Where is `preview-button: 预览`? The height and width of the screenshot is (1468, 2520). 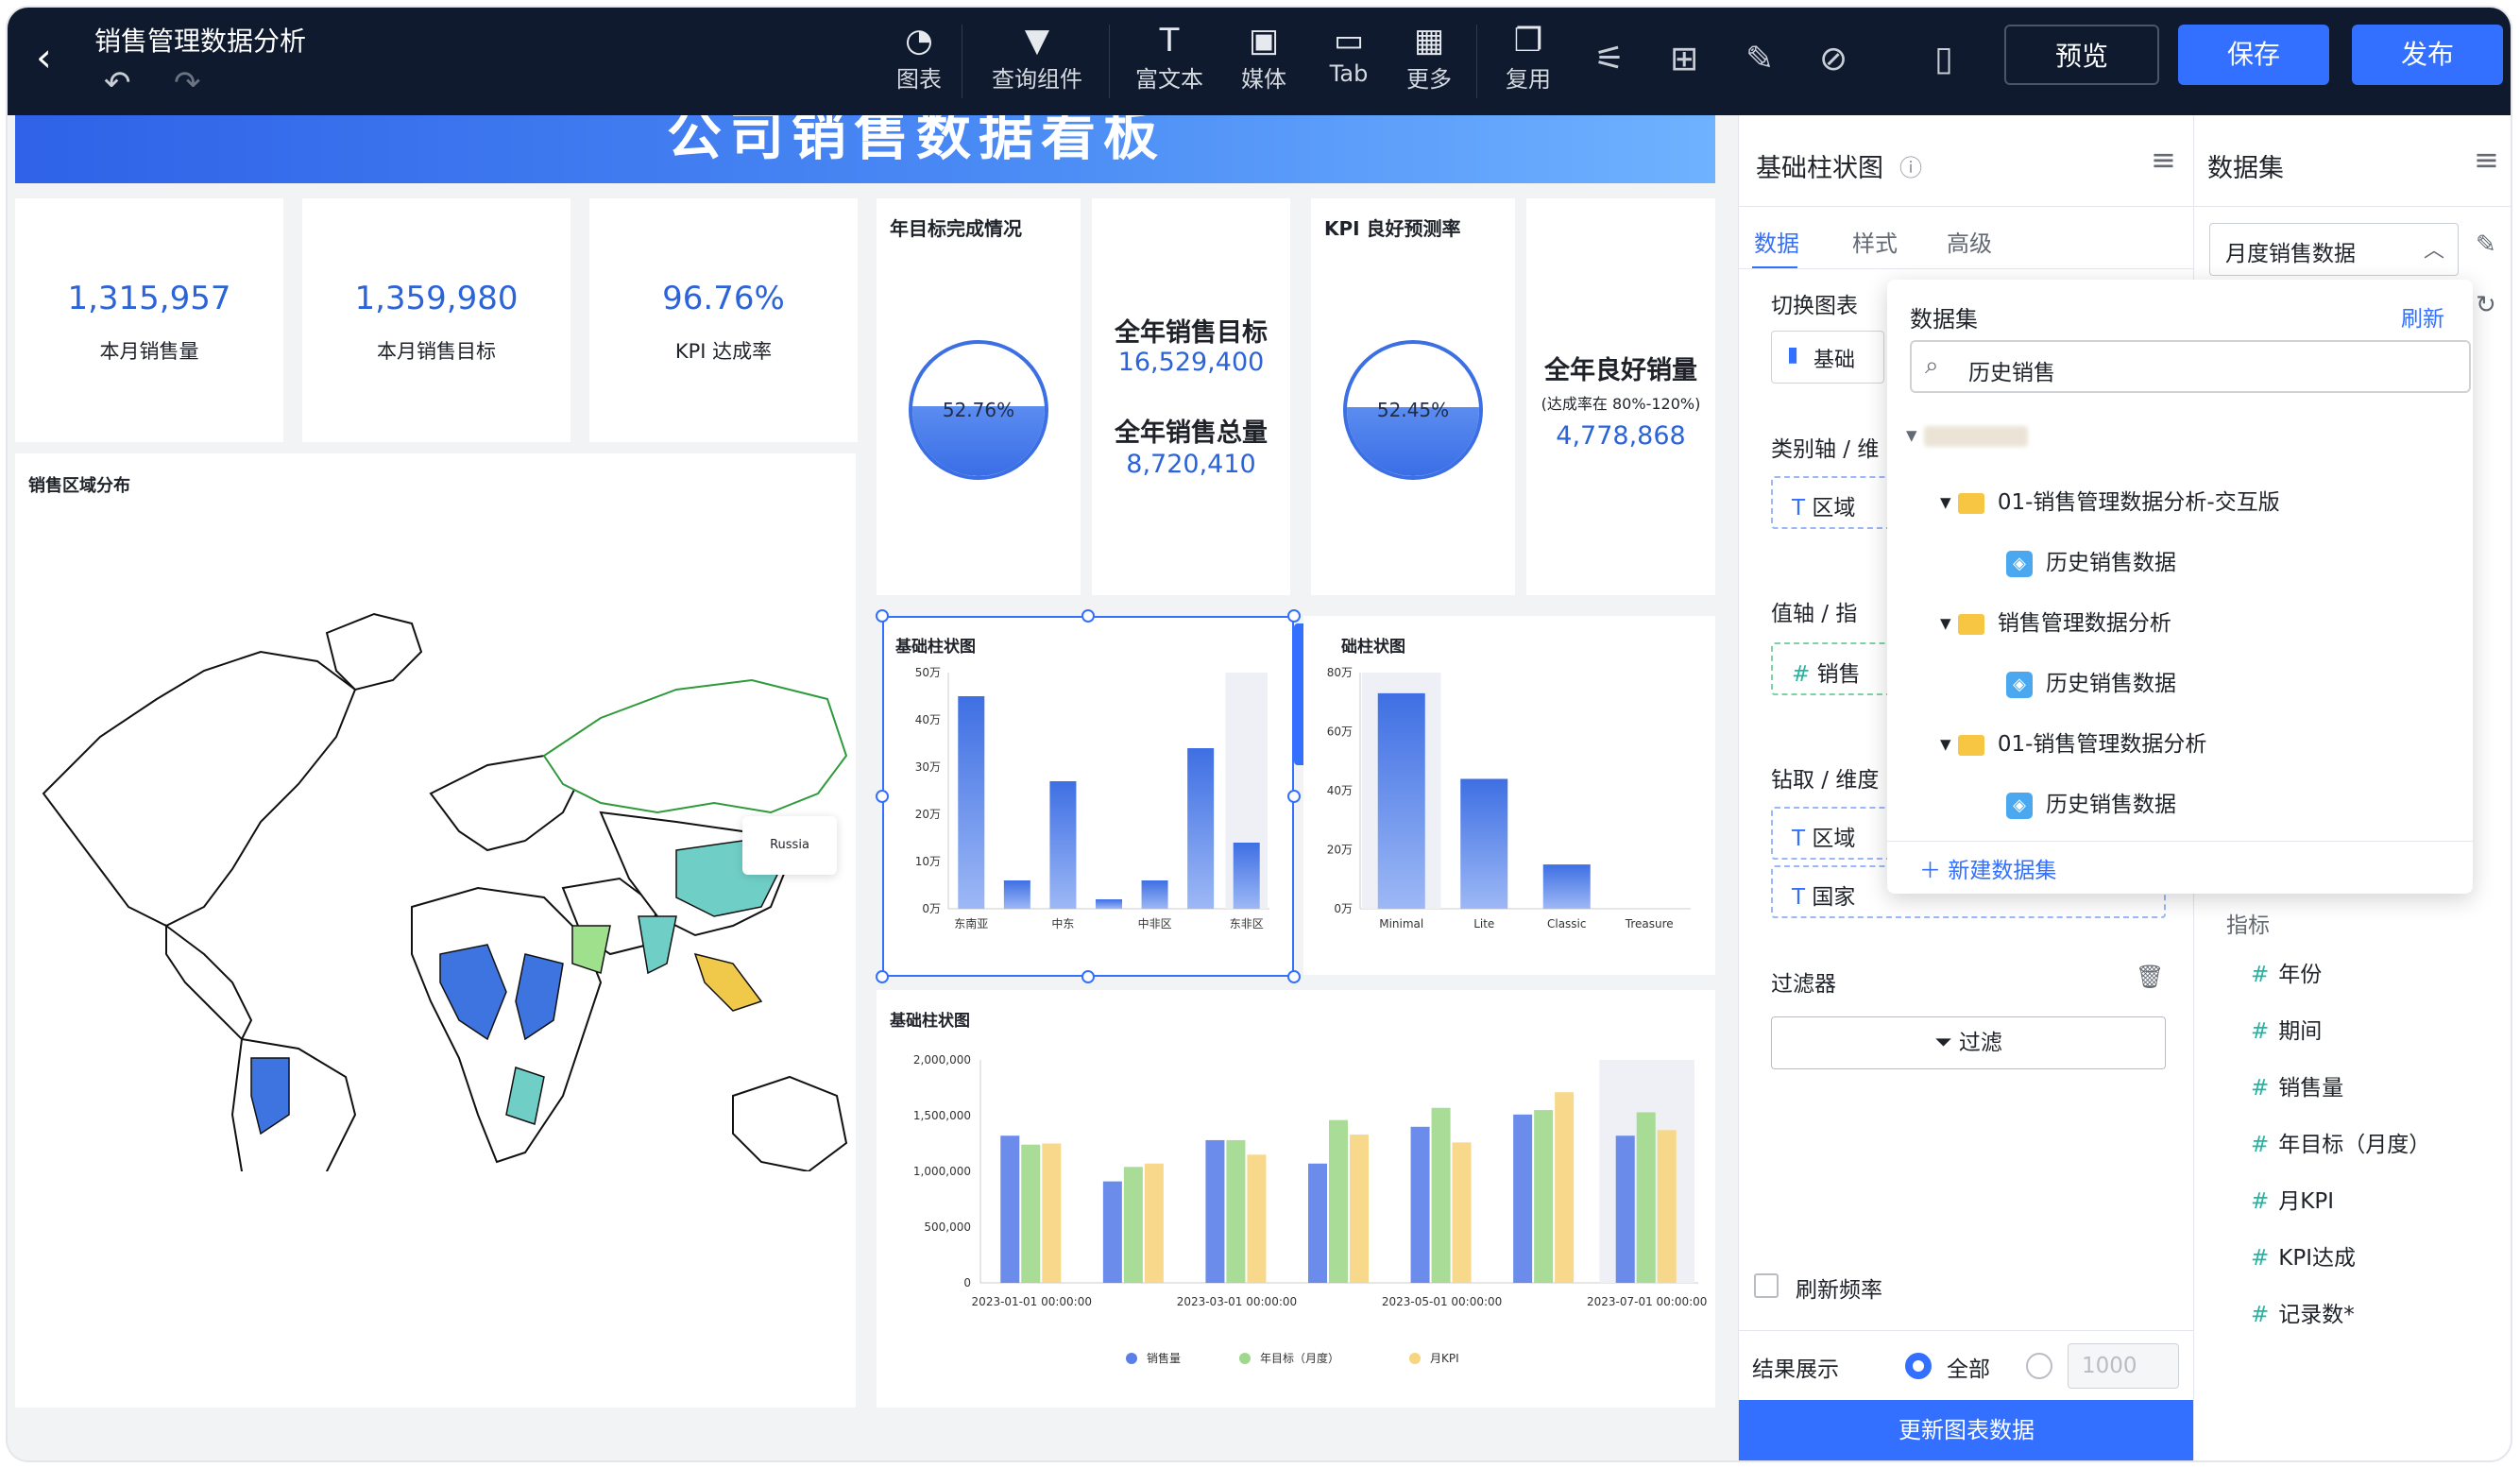 preview-button: 预览 is located at coordinates (2081, 55).